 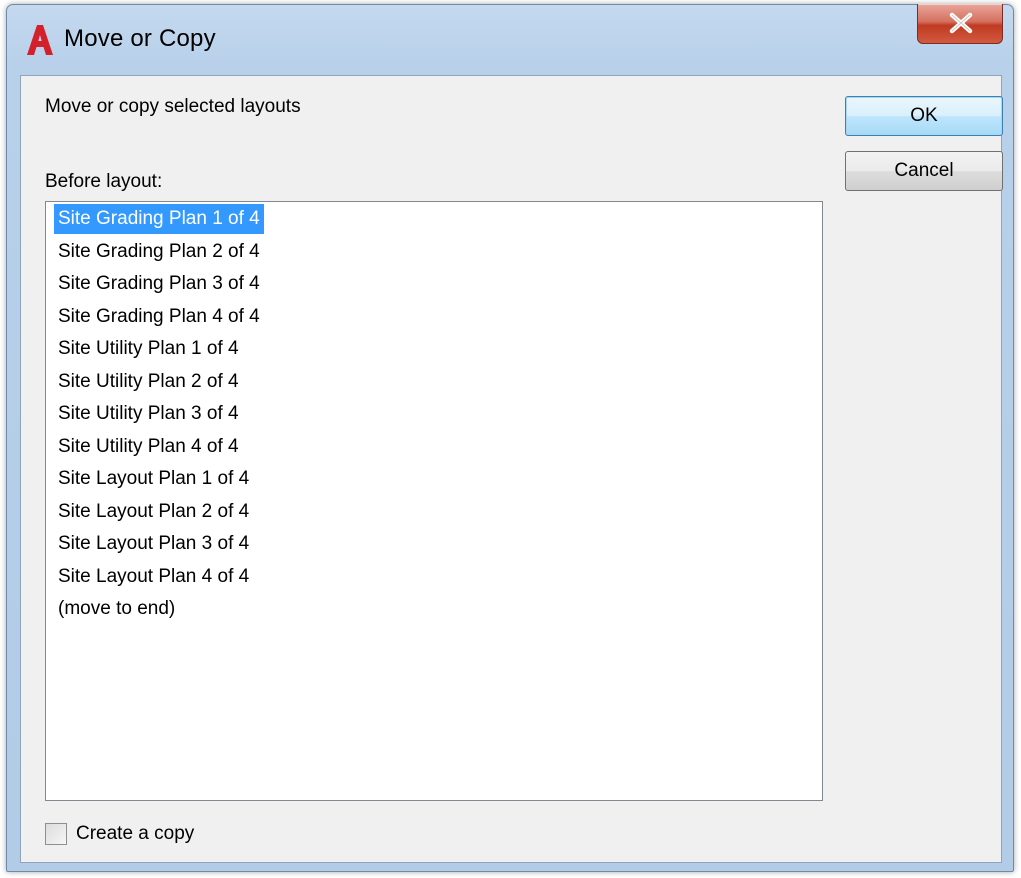 I want to click on autocad-logo-icon, so click(x=40, y=40).